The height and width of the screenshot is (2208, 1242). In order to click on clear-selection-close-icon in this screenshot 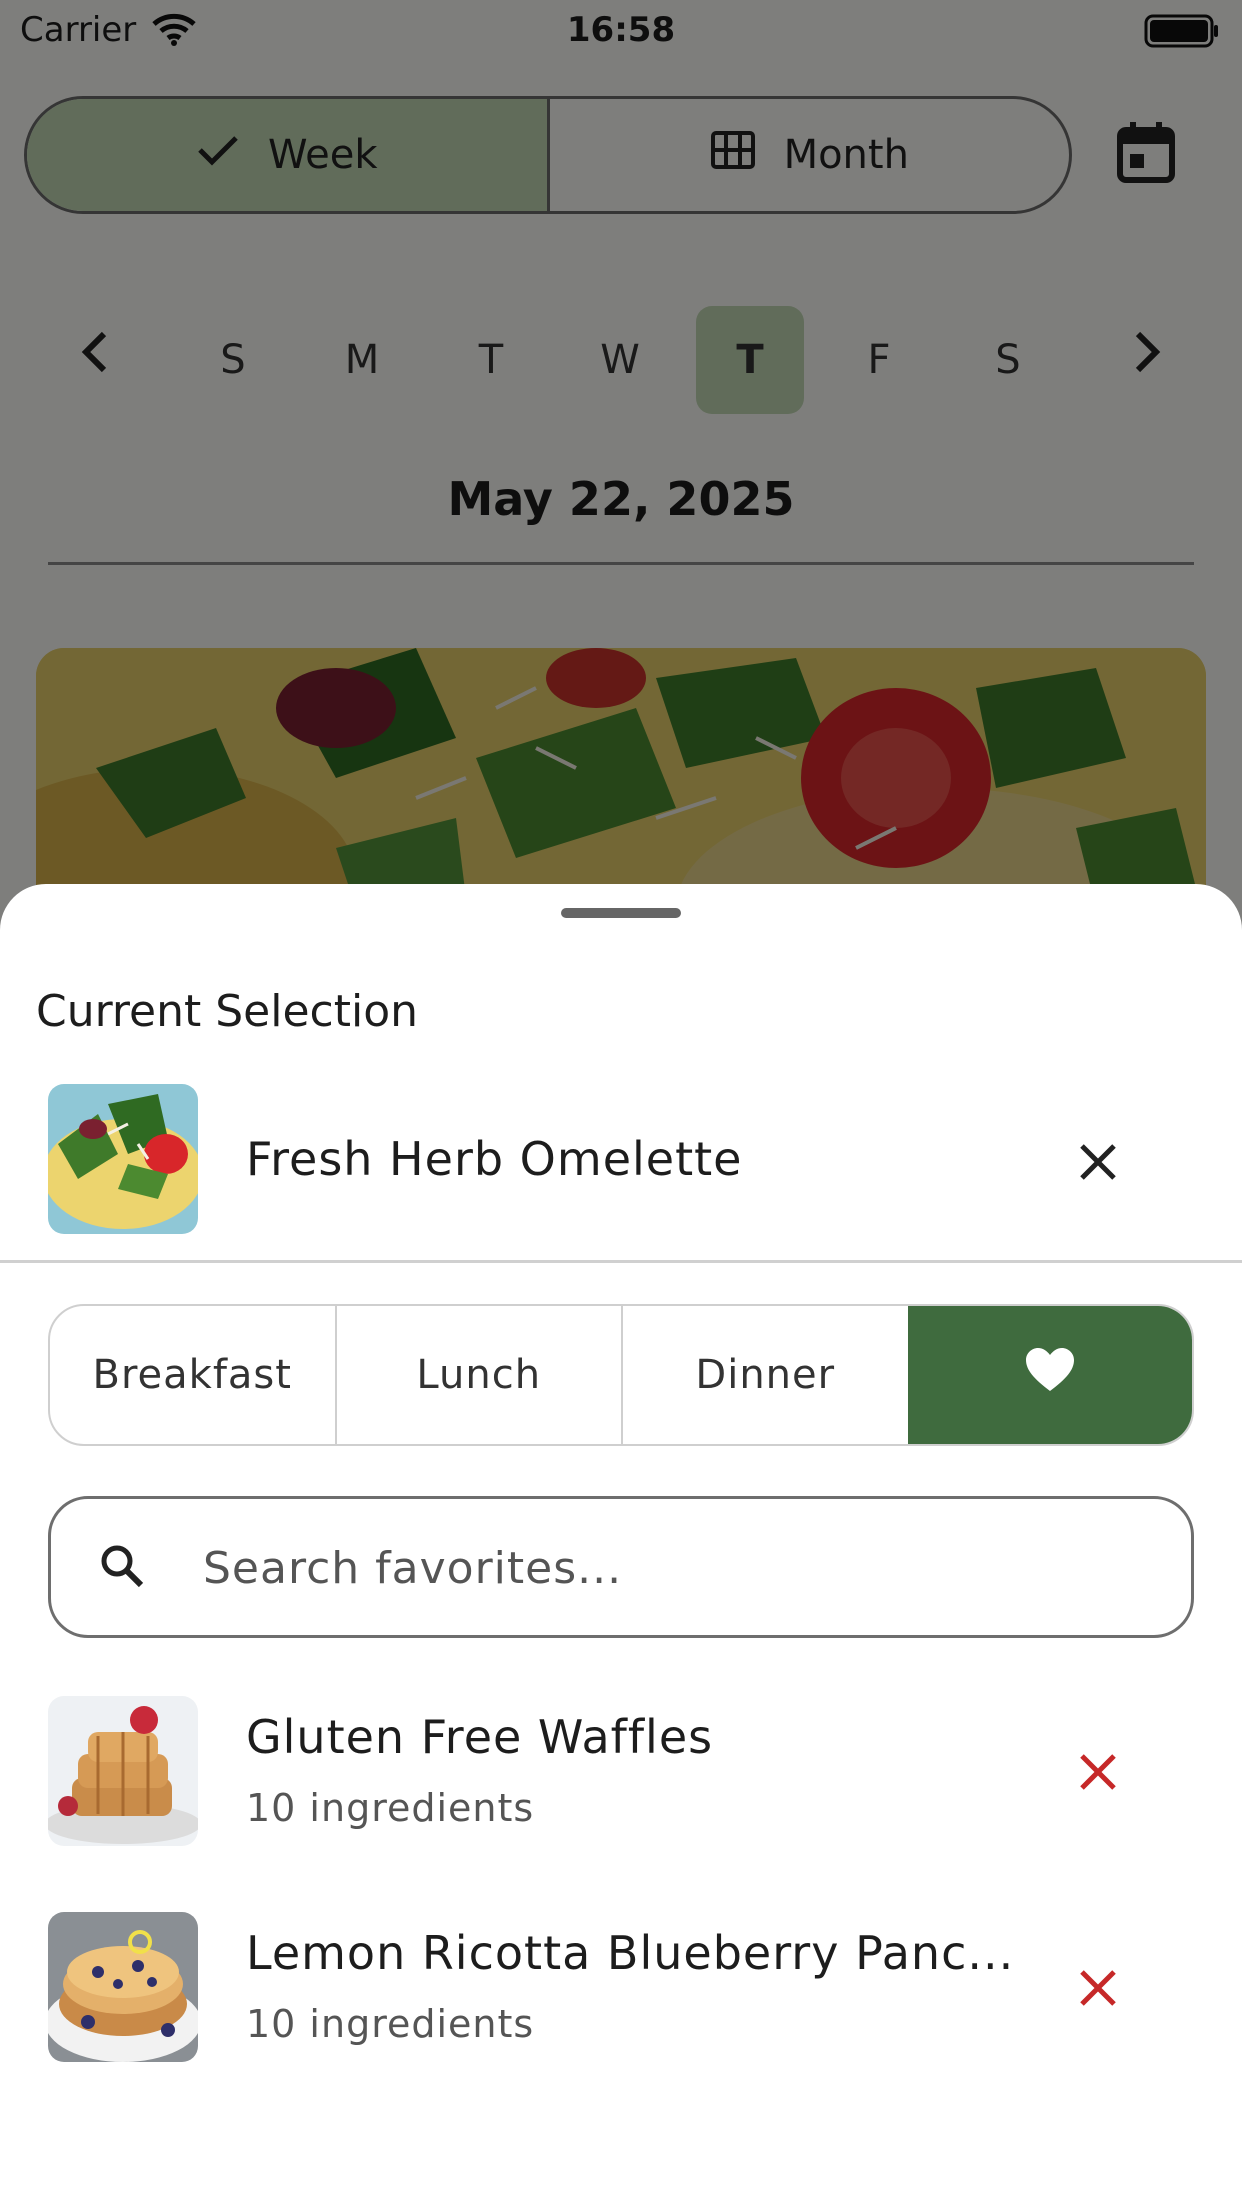, I will do `click(1098, 1164)`.